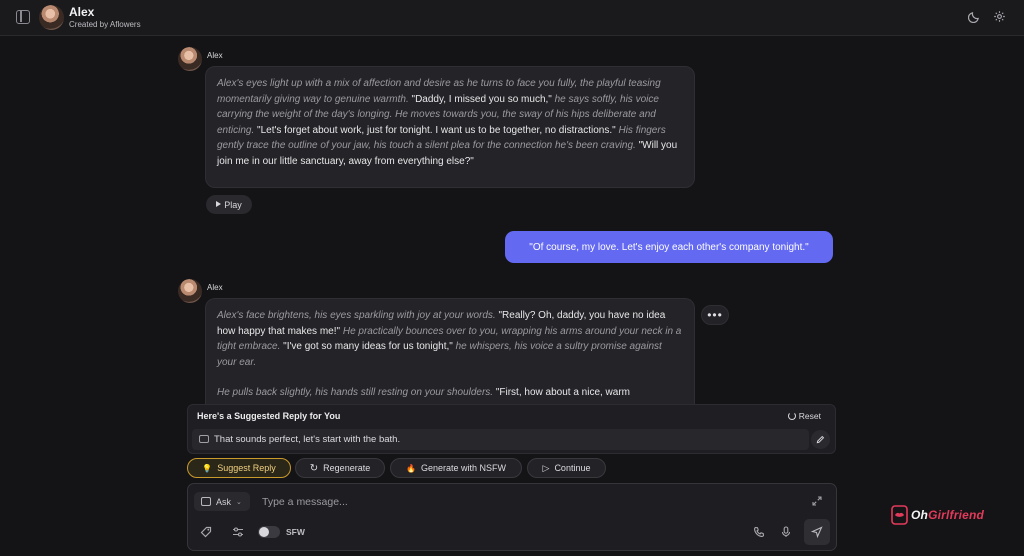 The width and height of the screenshot is (1024, 556). I want to click on continue-button: ▷ Continue, so click(566, 468).